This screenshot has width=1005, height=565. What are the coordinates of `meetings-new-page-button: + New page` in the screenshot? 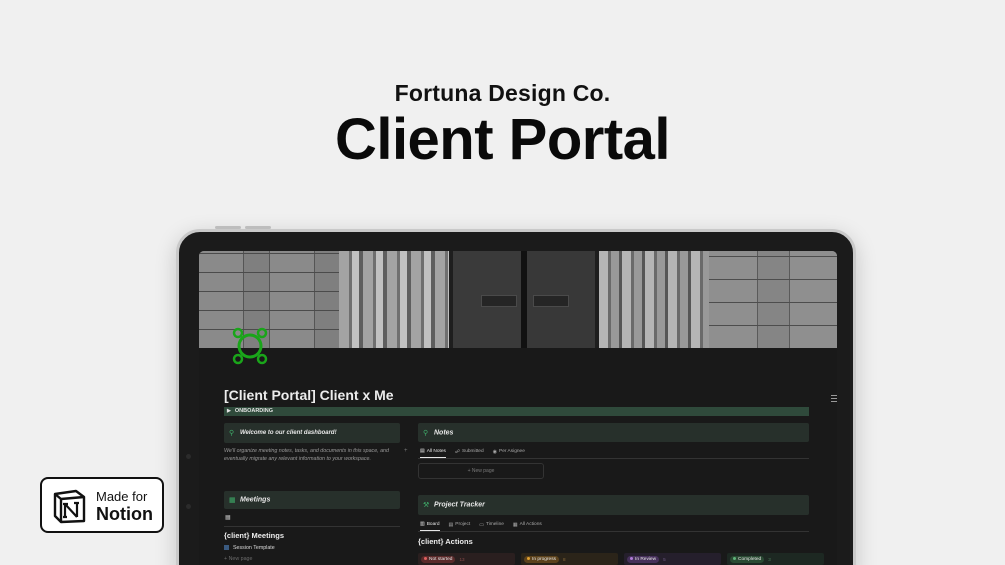 It's located at (238, 559).